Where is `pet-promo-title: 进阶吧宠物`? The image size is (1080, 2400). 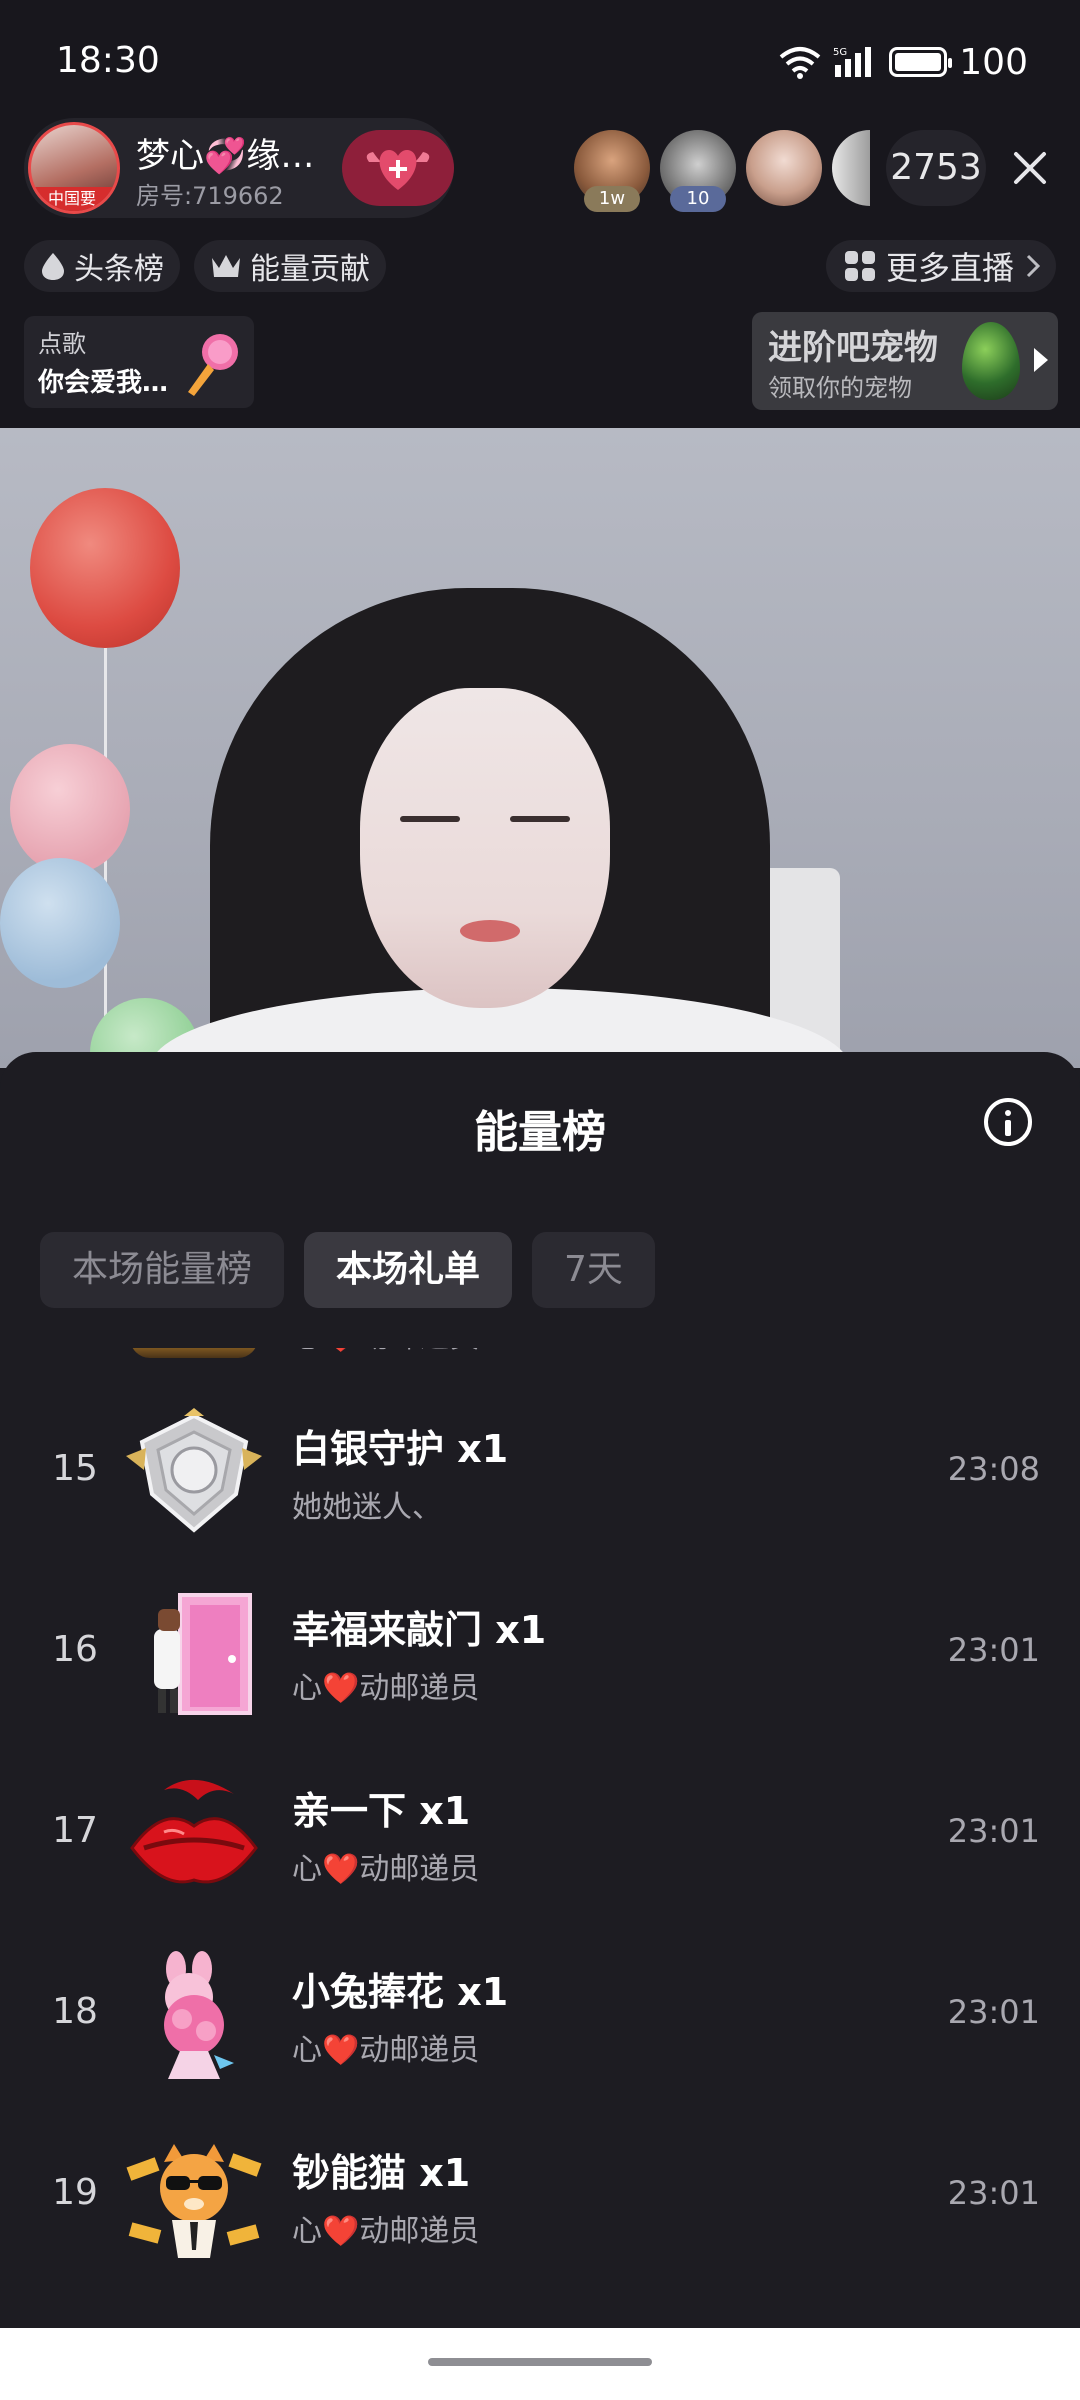 pet-promo-title: 进阶吧宠物 is located at coordinates (853, 348).